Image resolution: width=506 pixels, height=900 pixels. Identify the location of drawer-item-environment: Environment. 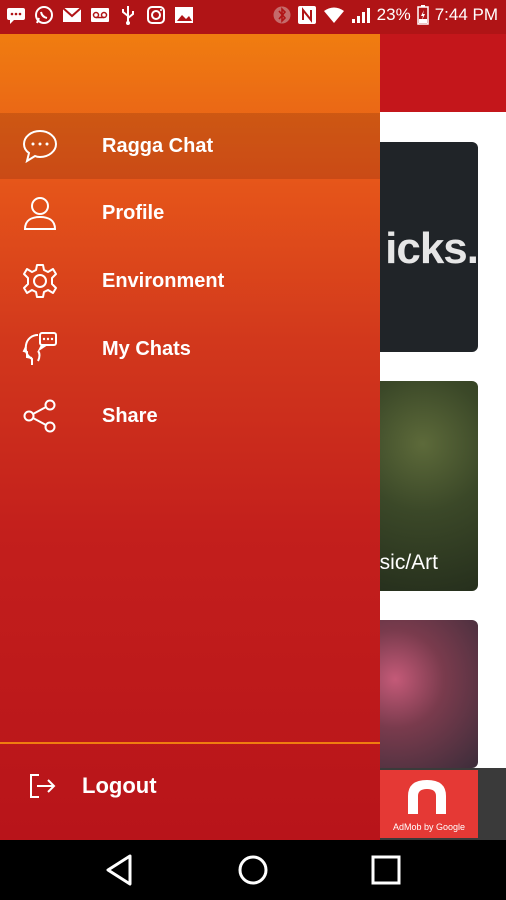
(190, 281).